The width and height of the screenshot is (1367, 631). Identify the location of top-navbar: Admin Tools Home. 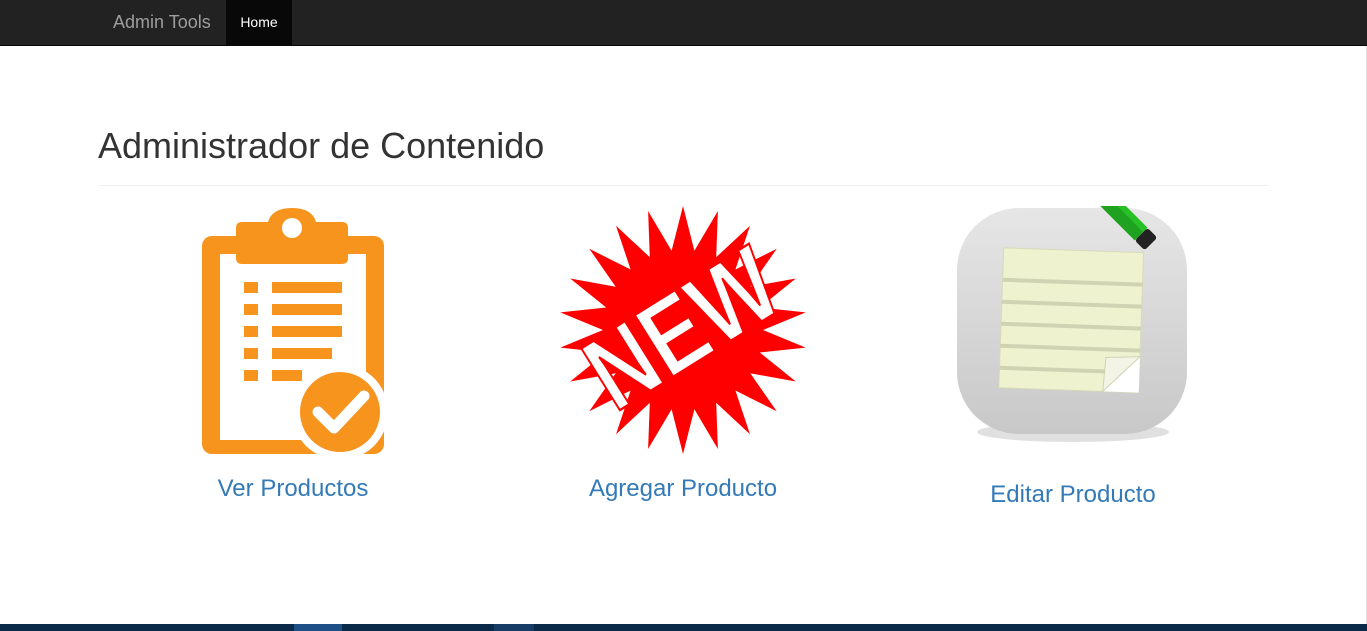
(683, 23).